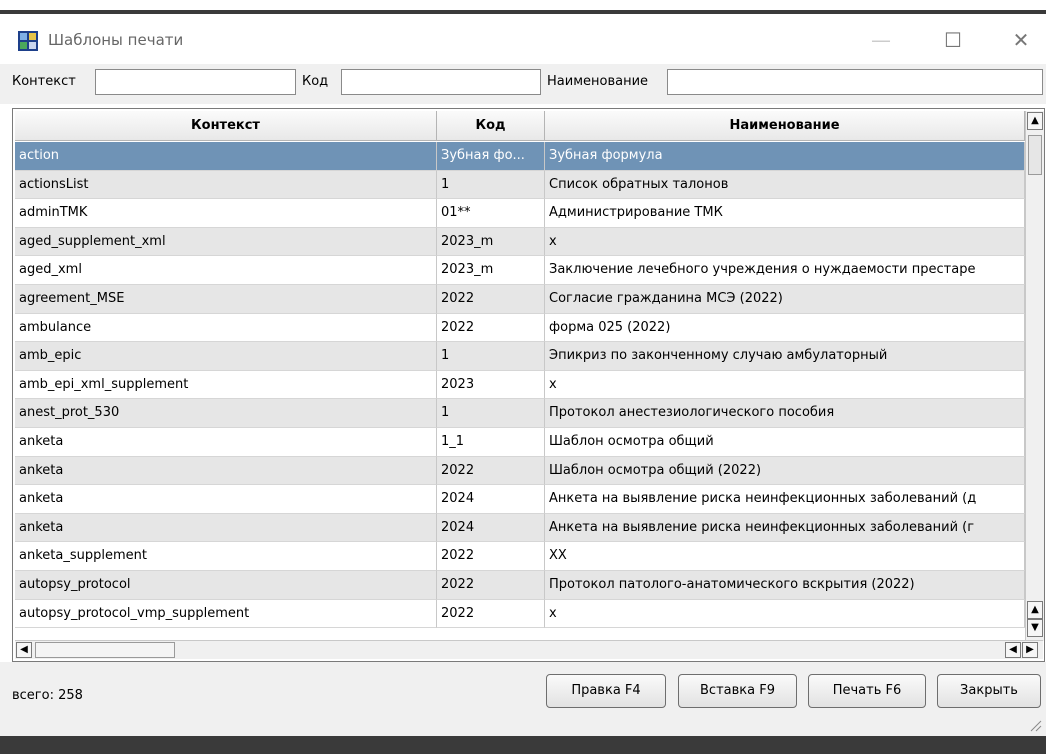 This screenshot has width=1046, height=754. Describe the element at coordinates (116, 40) in the screenshot. I see `window-title: Шаблоны печати` at that location.